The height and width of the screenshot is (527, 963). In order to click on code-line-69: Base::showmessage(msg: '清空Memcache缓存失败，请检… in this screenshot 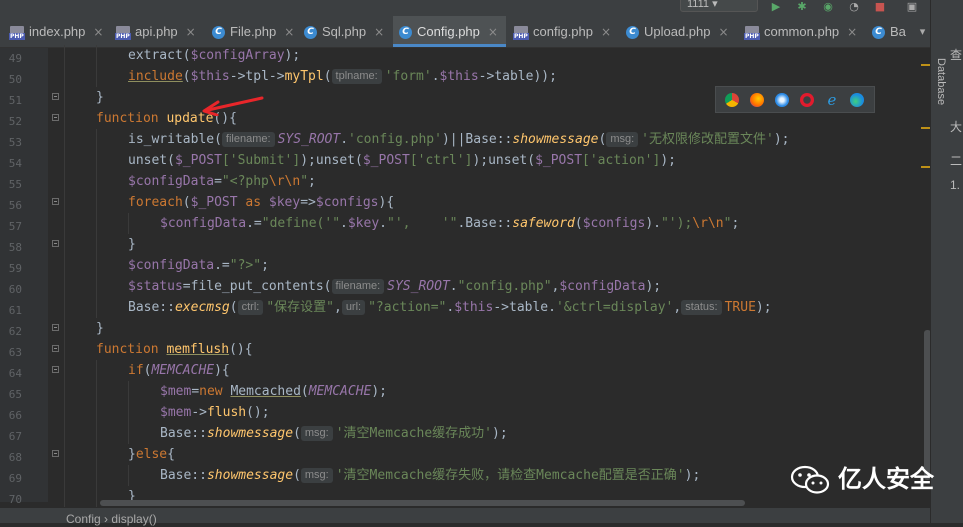, I will do `click(382, 475)`.